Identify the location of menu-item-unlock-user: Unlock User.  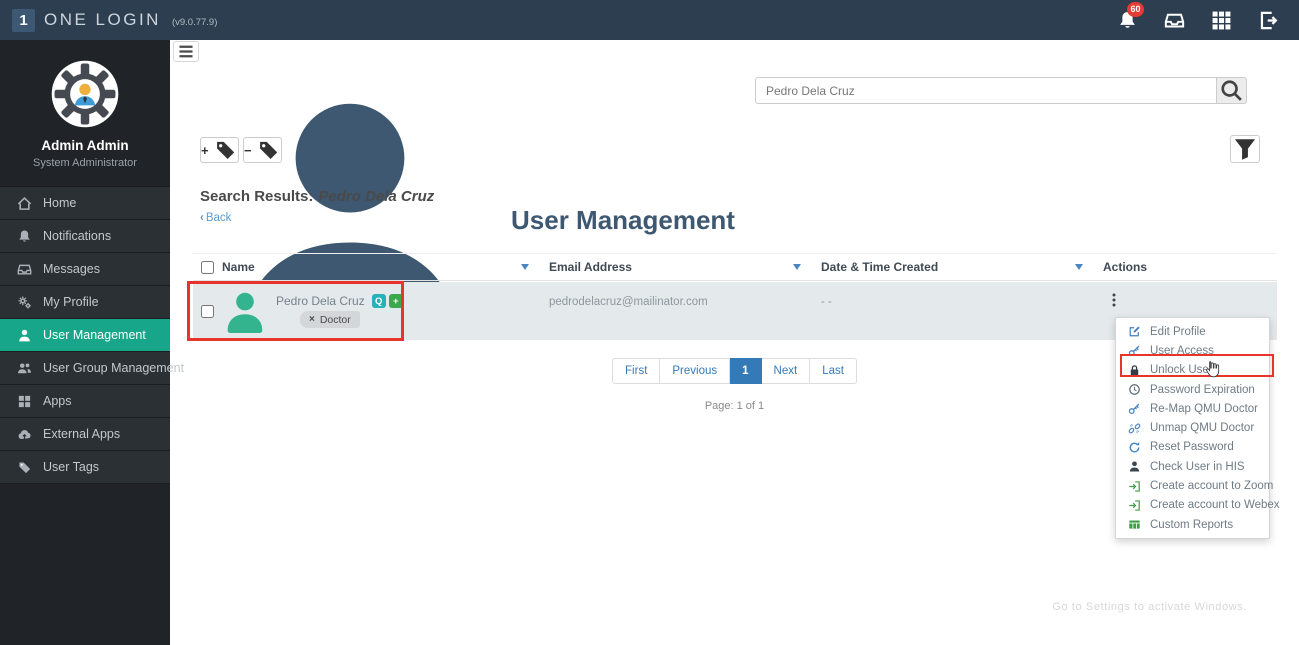
(1192, 370).